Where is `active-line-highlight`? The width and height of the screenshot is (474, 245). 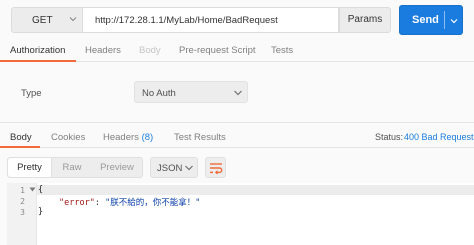 active-line-highlight is located at coordinates (255, 190).